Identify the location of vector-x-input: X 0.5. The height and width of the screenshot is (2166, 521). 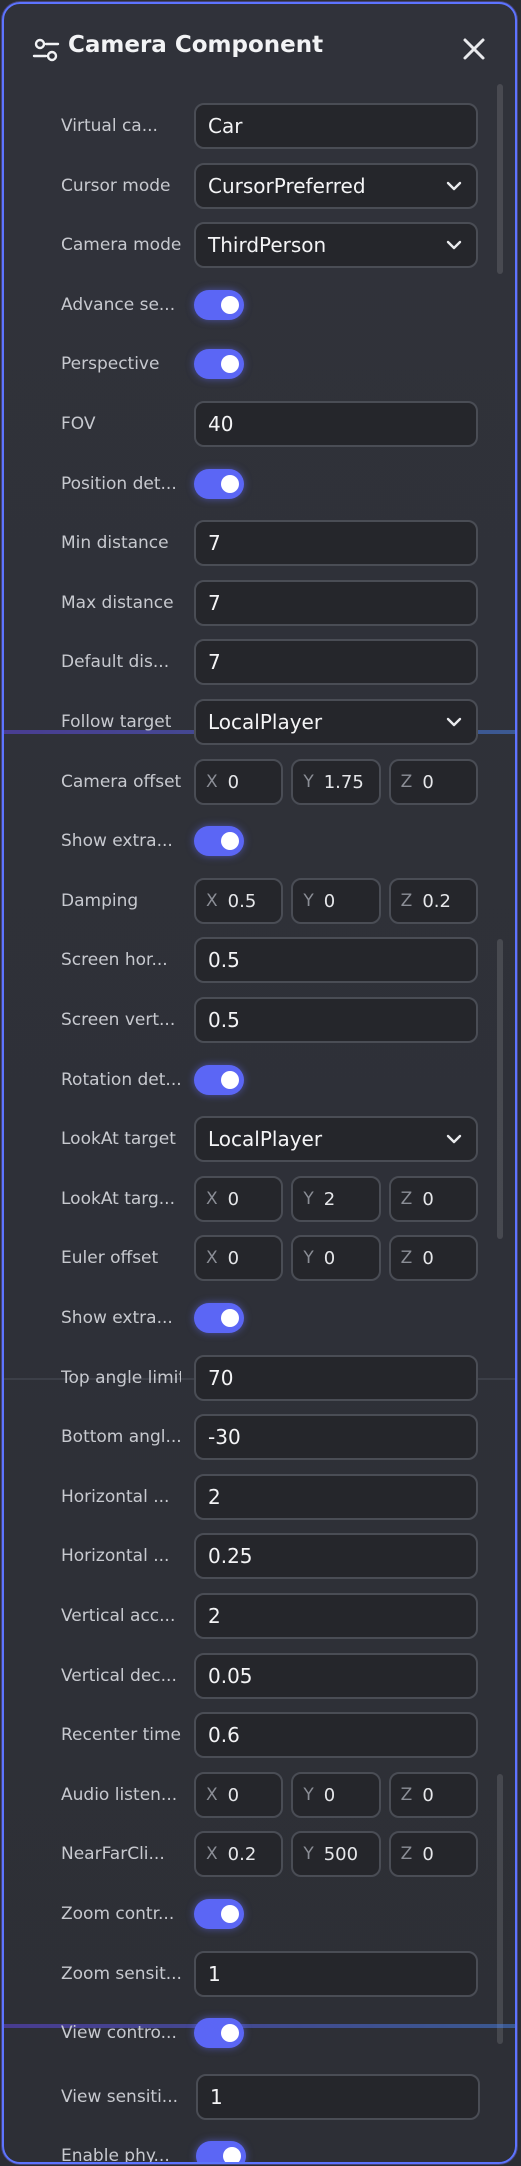
(239, 901).